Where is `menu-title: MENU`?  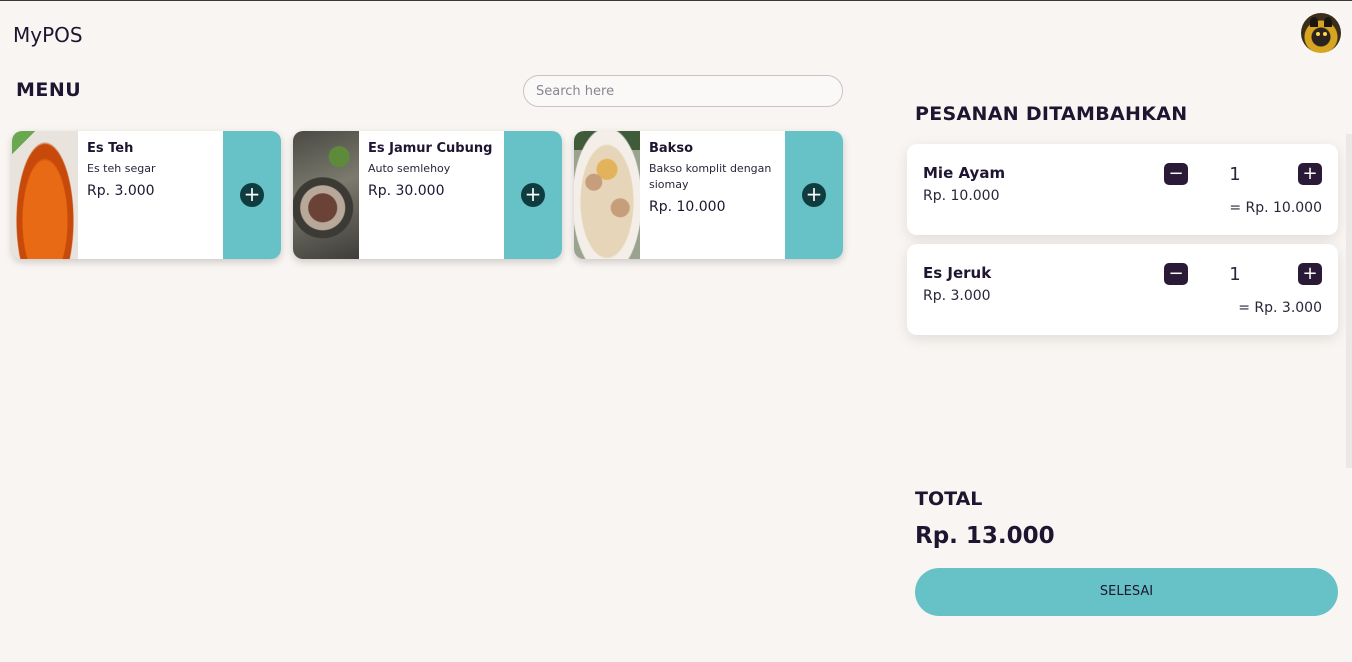 menu-title: MENU is located at coordinates (49, 90).